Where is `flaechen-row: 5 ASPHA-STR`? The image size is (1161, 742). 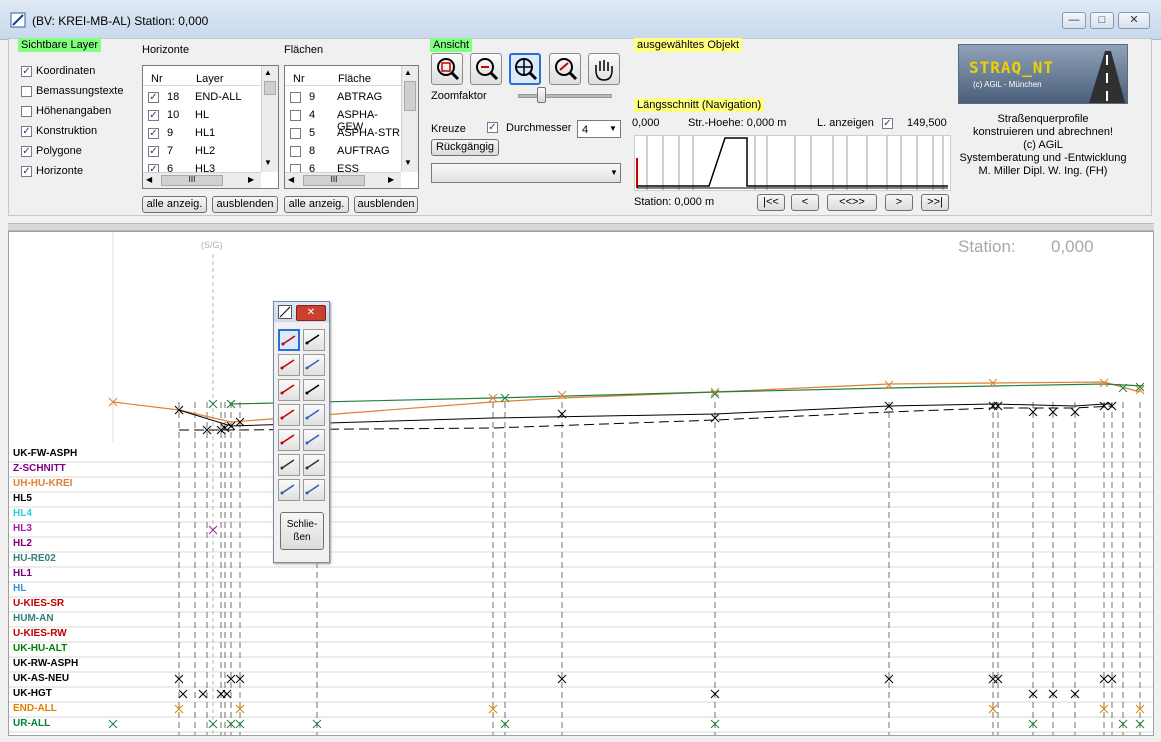 flaechen-row: 5 ASPHA-STR is located at coordinates (343, 134).